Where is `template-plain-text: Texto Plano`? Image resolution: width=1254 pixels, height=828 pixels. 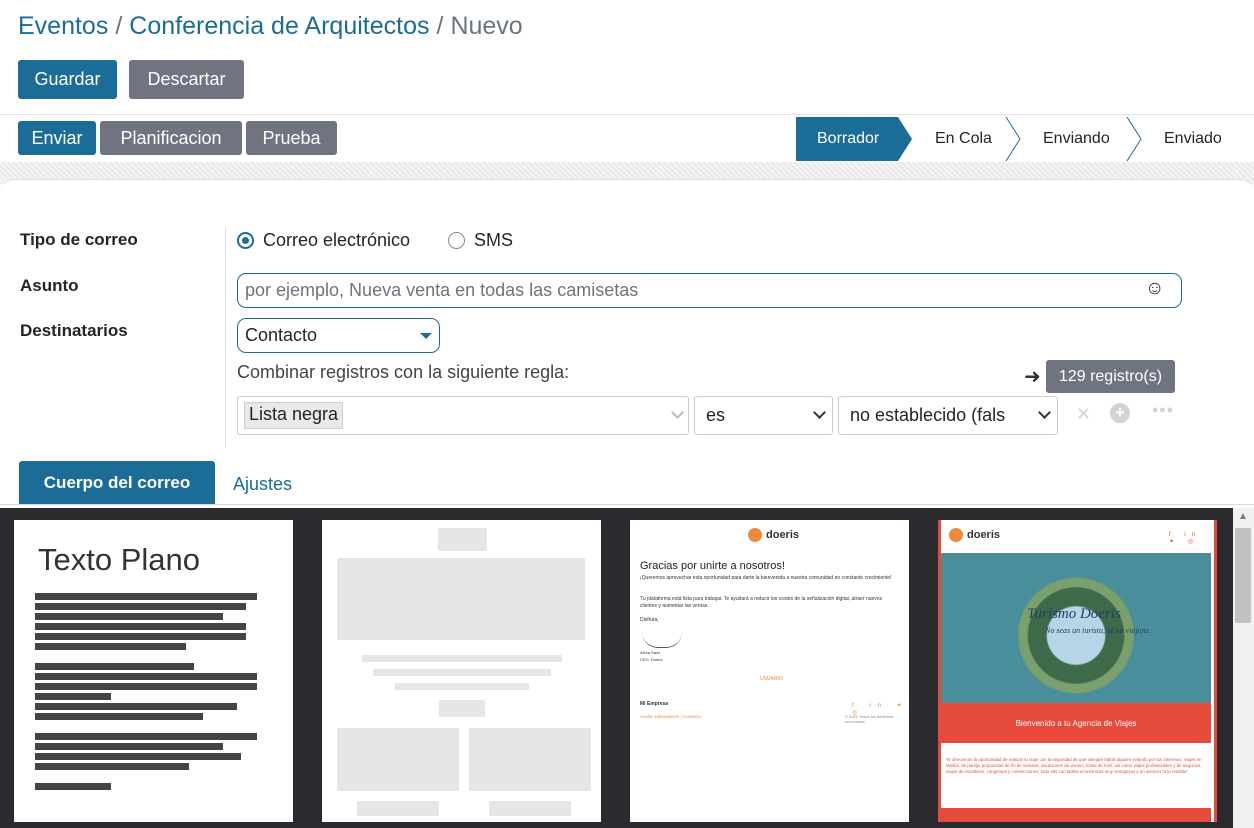 template-plain-text: Texto Plano is located at coordinates (153, 671).